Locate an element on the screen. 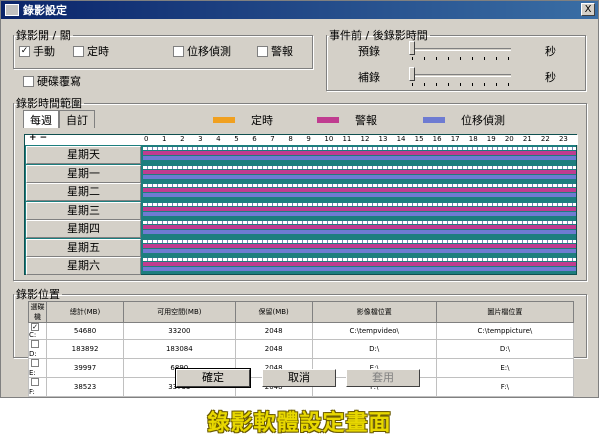 The width and height of the screenshot is (599, 445). alarm-checkbox-row: 警報 is located at coordinates (275, 51).